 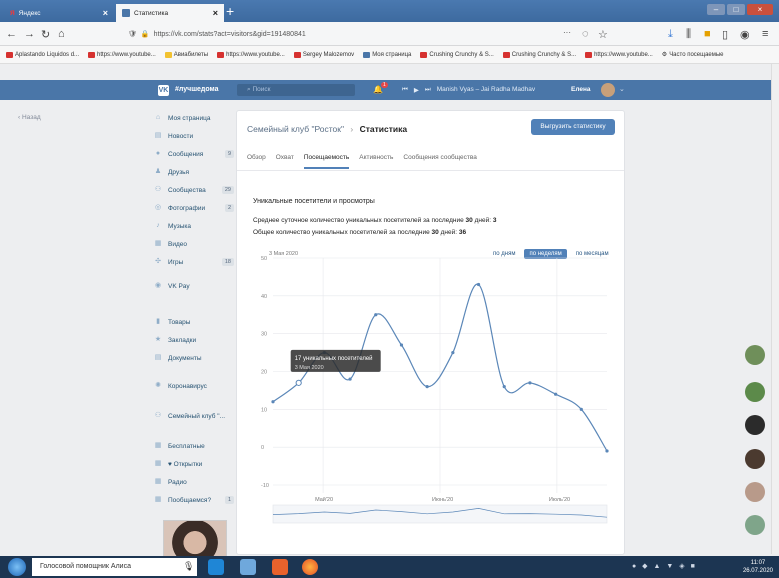 What do you see at coordinates (573, 127) in the screenshot?
I see `export-stats-button: Выгрузить статистику` at bounding box center [573, 127].